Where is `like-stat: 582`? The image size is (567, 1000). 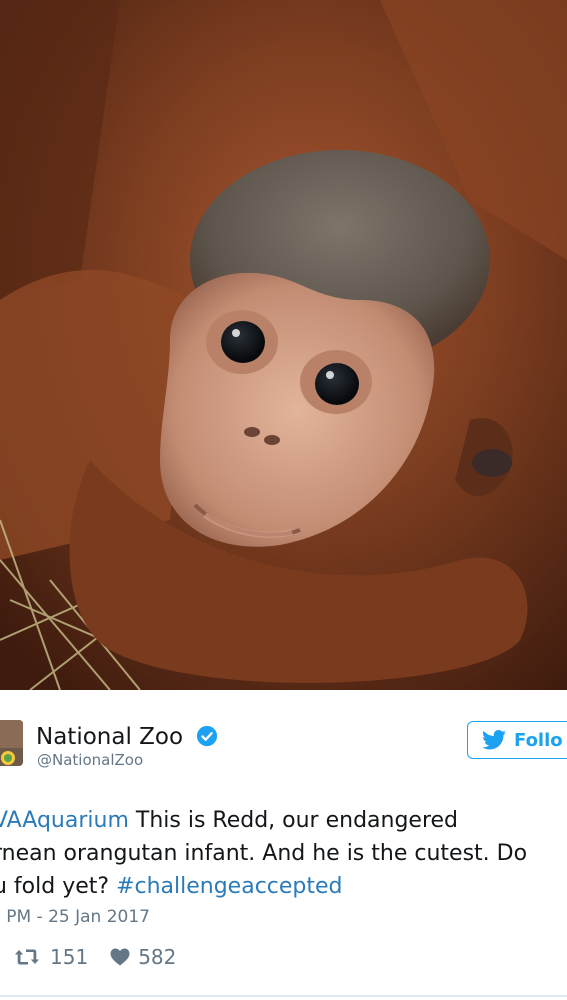 like-stat: 582 is located at coordinates (143, 957).